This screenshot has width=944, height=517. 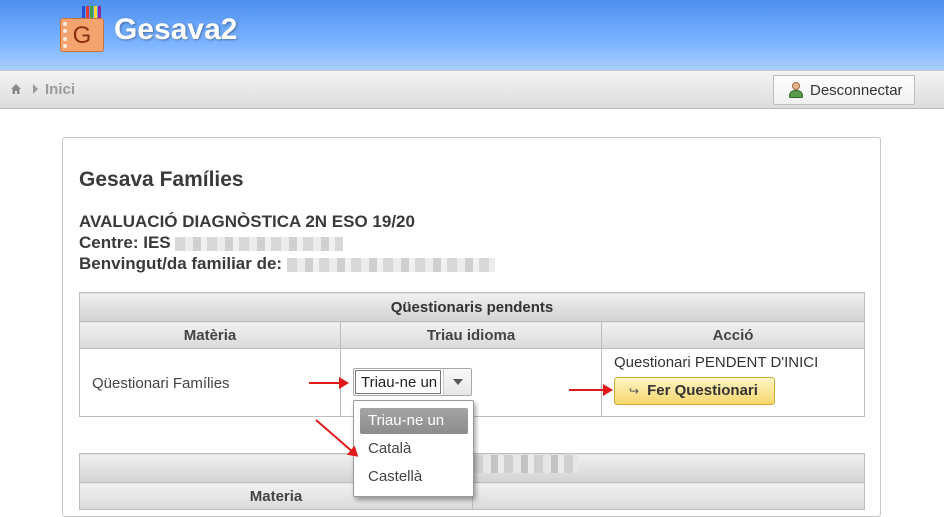 I want to click on redacted-centre, so click(x=259, y=243).